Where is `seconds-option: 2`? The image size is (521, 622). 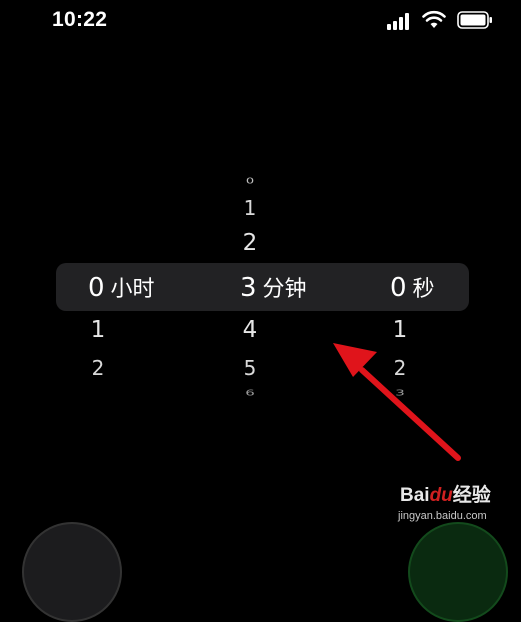 seconds-option: 2 is located at coordinates (400, 368).